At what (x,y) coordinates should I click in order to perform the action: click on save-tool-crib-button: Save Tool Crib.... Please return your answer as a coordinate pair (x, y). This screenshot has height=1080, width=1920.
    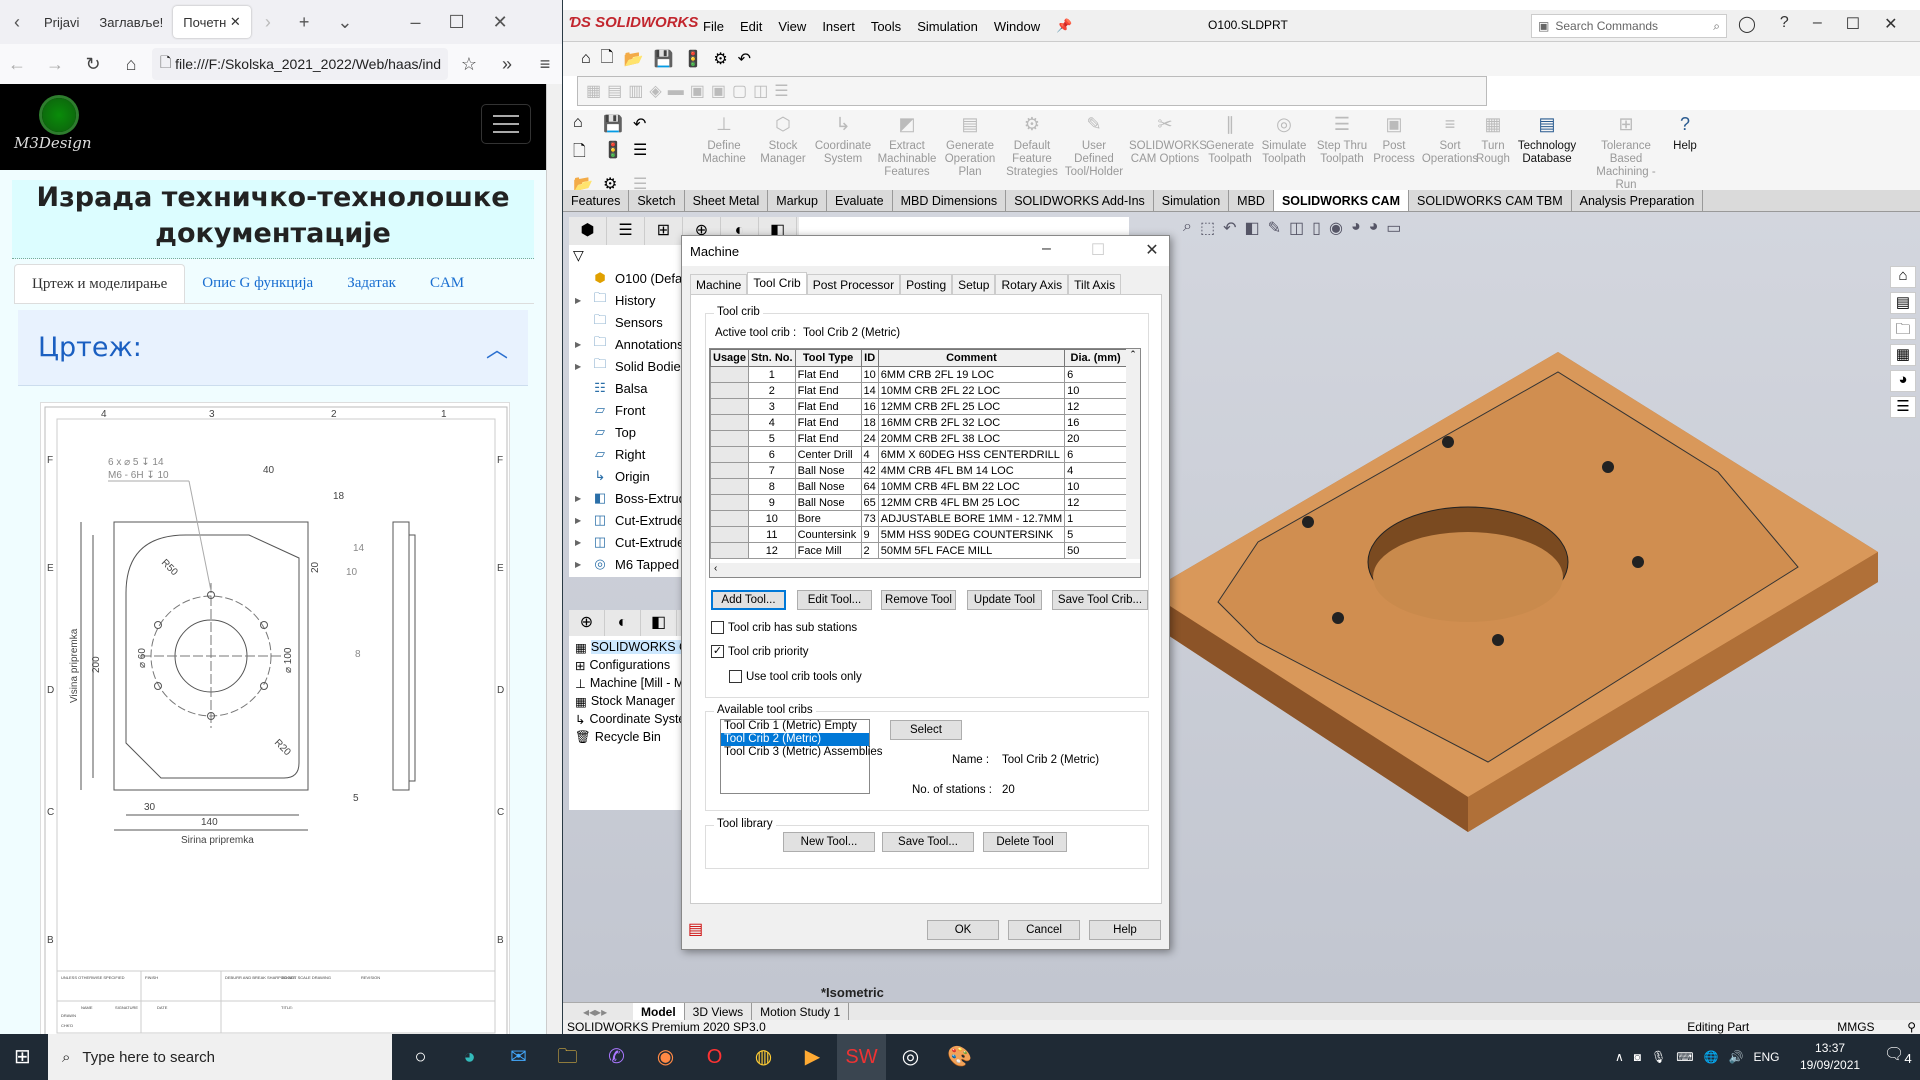
    Looking at the image, I should click on (1100, 600).